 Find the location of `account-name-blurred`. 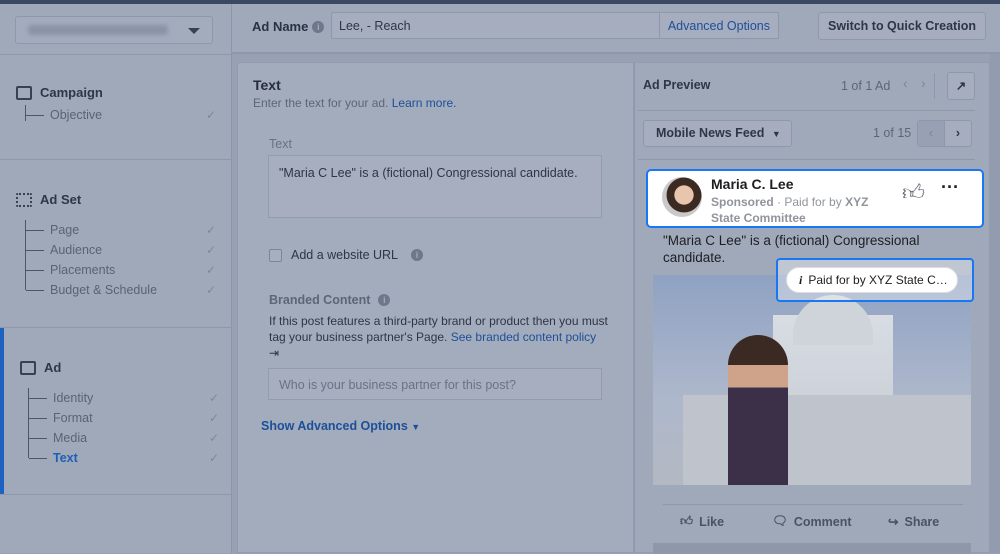

account-name-blurred is located at coordinates (98, 30).